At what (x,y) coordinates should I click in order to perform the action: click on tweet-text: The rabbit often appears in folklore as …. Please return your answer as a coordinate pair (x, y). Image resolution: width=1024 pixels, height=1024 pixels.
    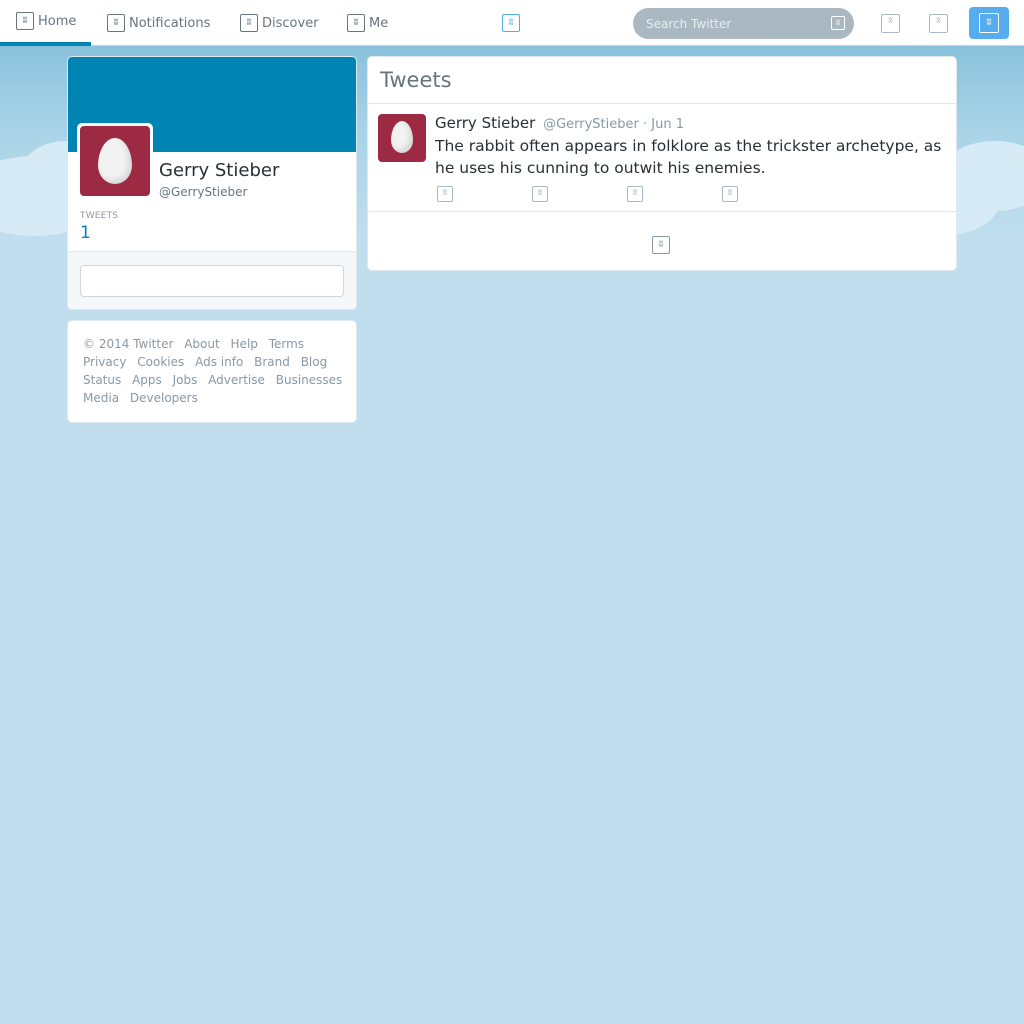
    Looking at the image, I should click on (688, 157).